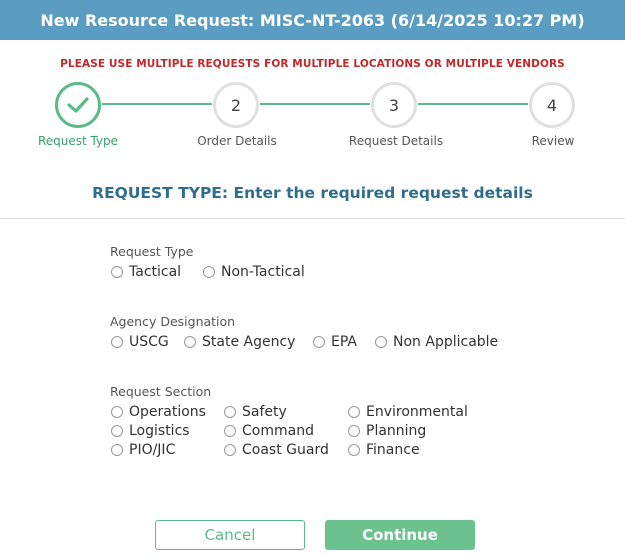 The image size is (625, 560). I want to click on radio-operations: Operations, so click(158, 412).